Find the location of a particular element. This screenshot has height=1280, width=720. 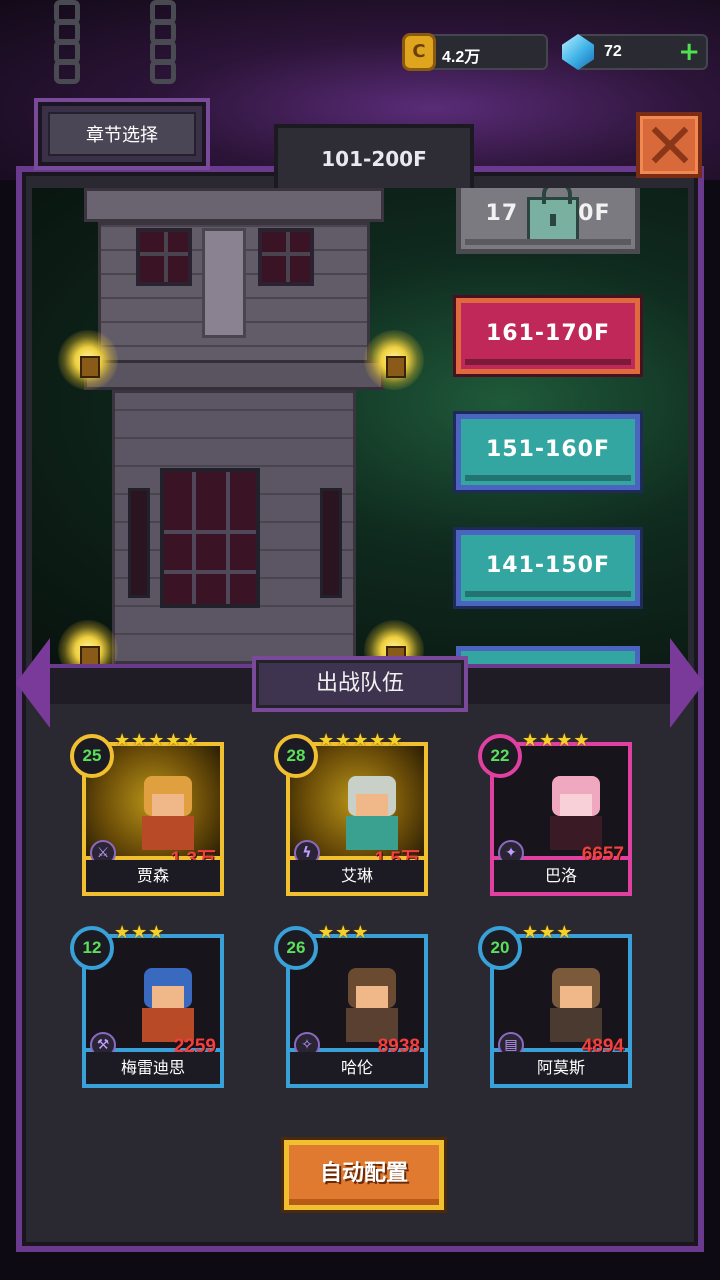

floor-button-next is located at coordinates (548, 655).